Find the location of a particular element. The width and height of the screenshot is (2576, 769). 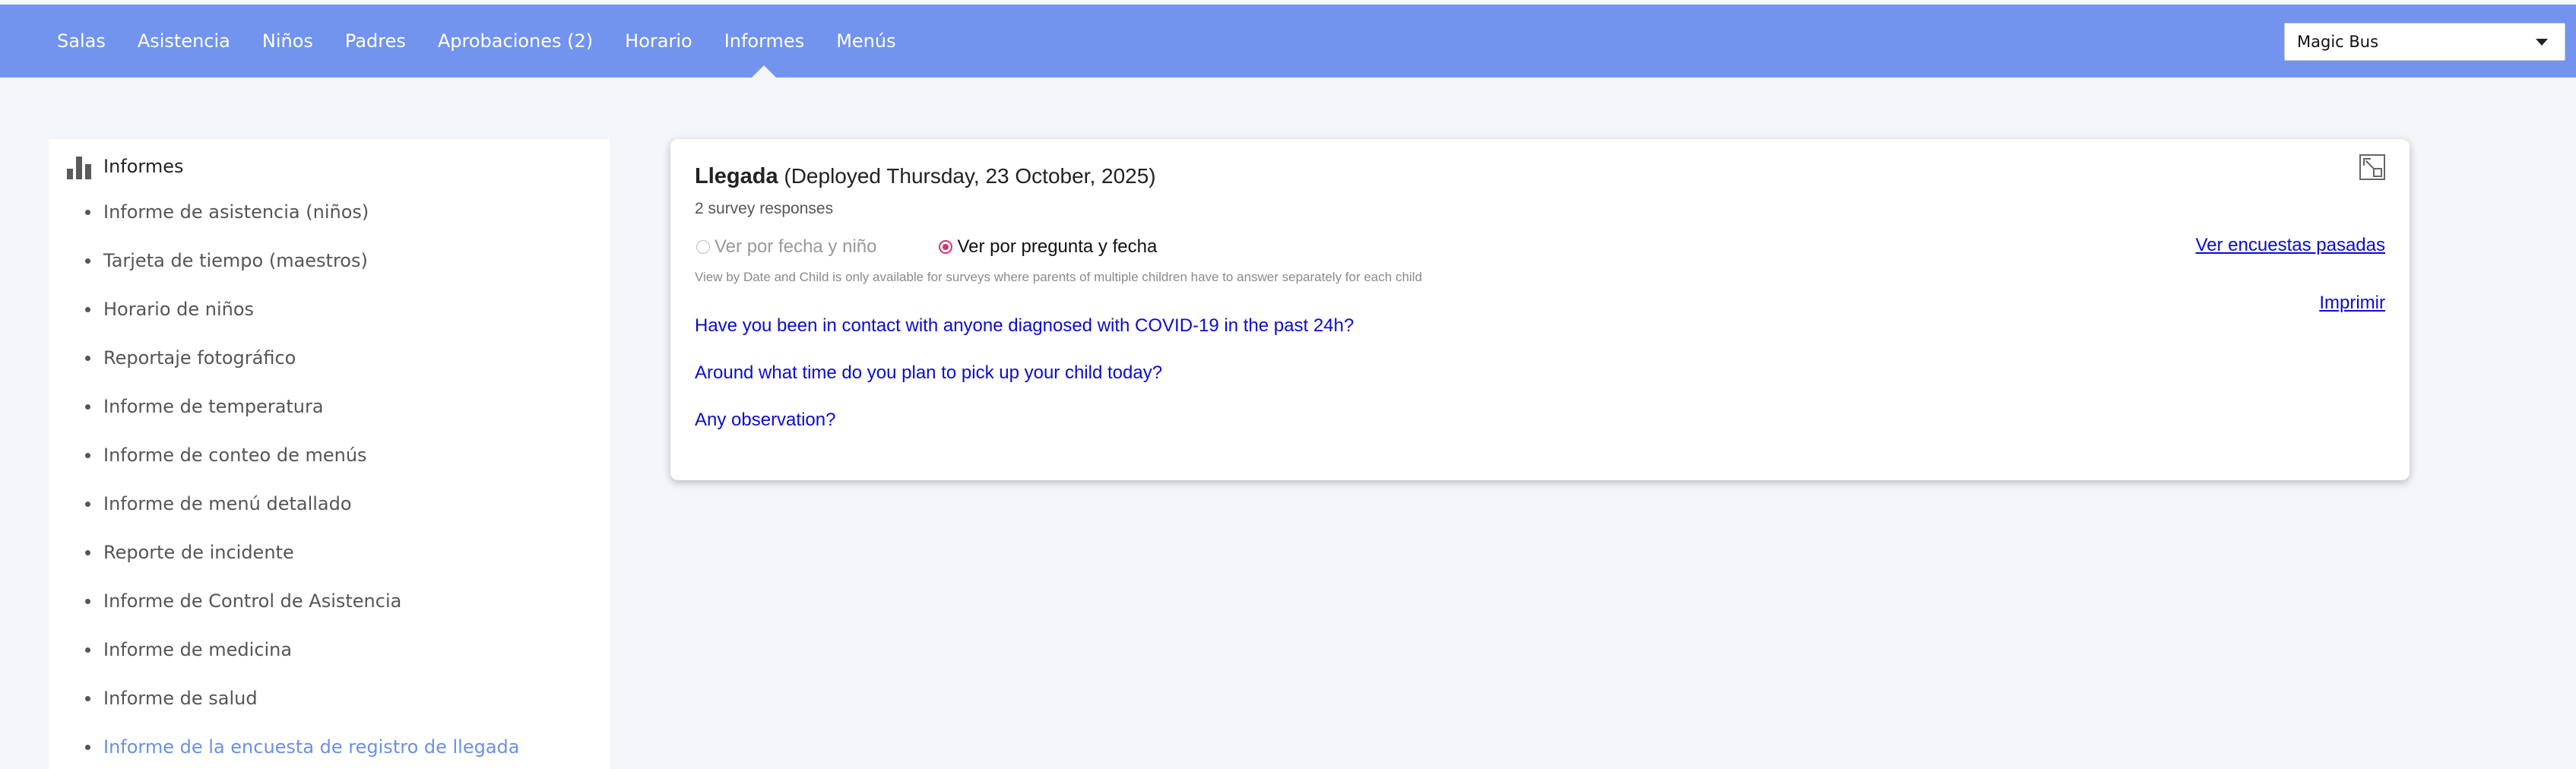

report-item-medicina: Informe de medicina is located at coordinates (302, 650).